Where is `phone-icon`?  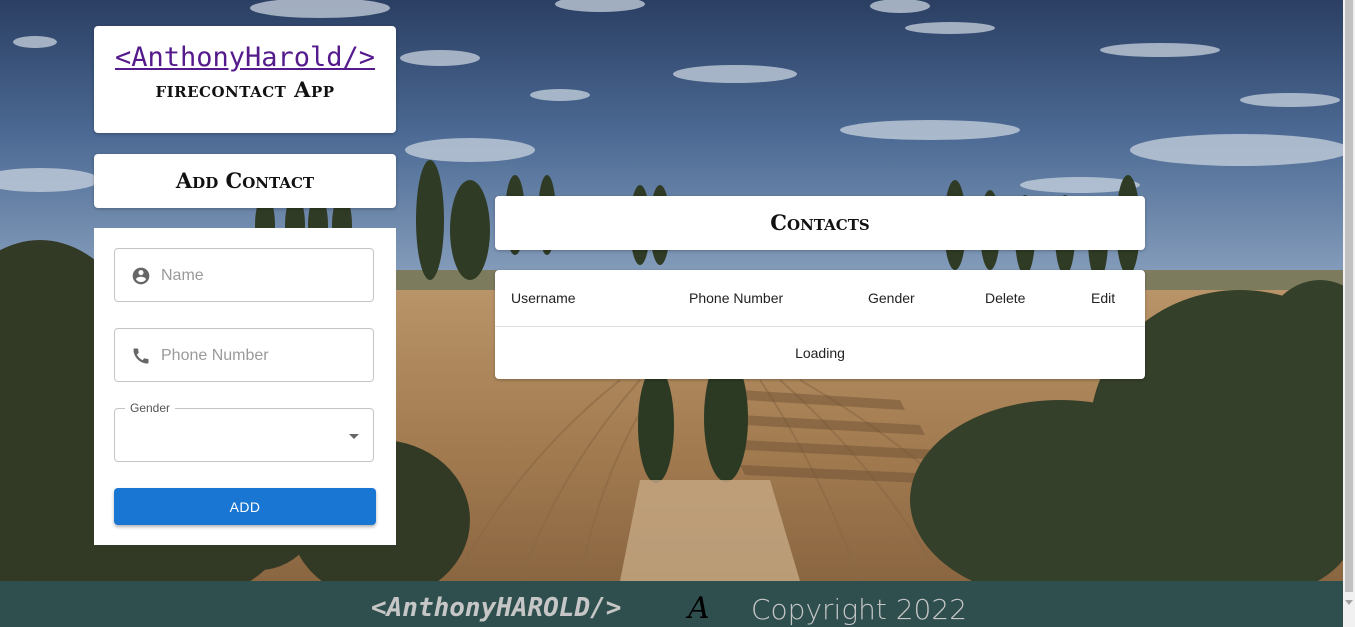
phone-icon is located at coordinates (141, 356).